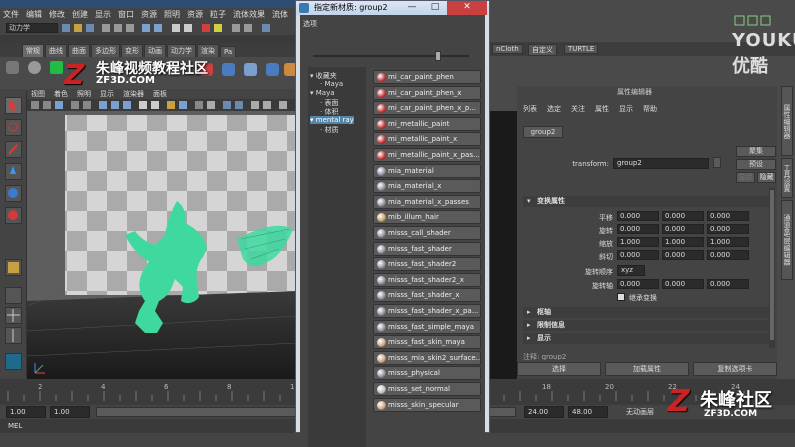  What do you see at coordinates (427, 295) in the screenshot?
I see `material-button: misss_fast_shader_x` at bounding box center [427, 295].